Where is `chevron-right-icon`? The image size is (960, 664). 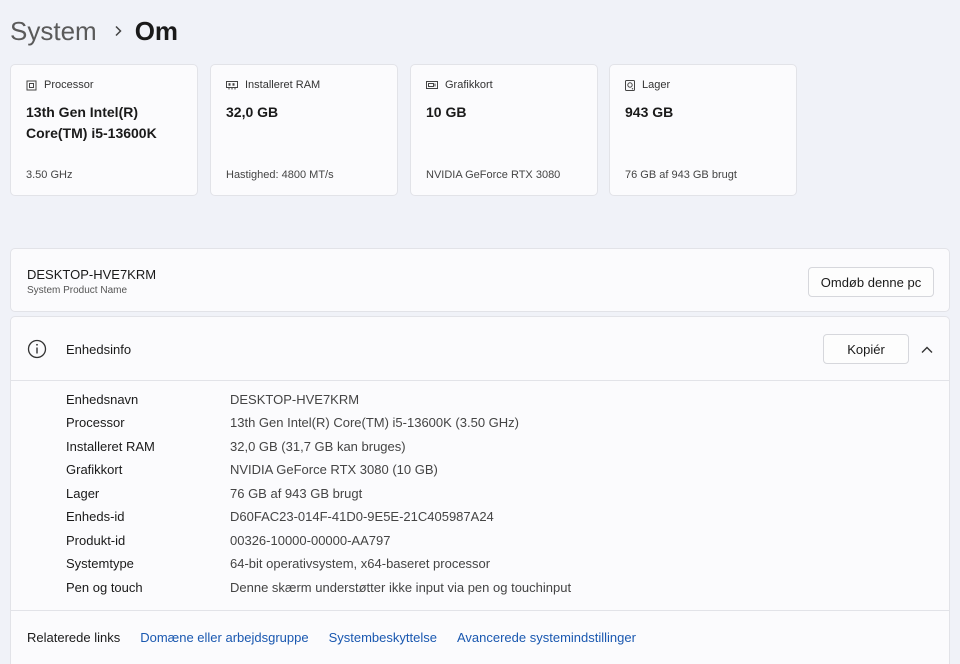
chevron-right-icon is located at coordinates (118, 31).